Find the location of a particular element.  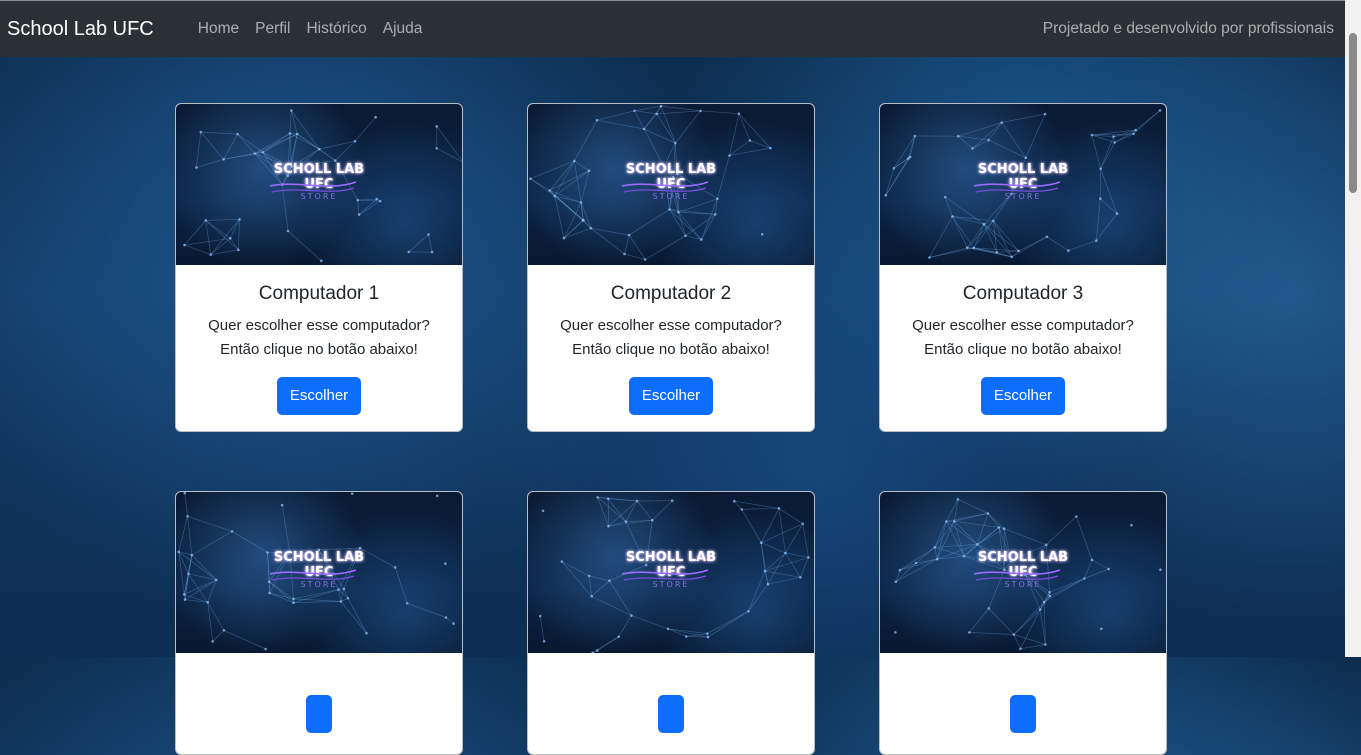

card-title: Computador 2 is located at coordinates (671, 294).